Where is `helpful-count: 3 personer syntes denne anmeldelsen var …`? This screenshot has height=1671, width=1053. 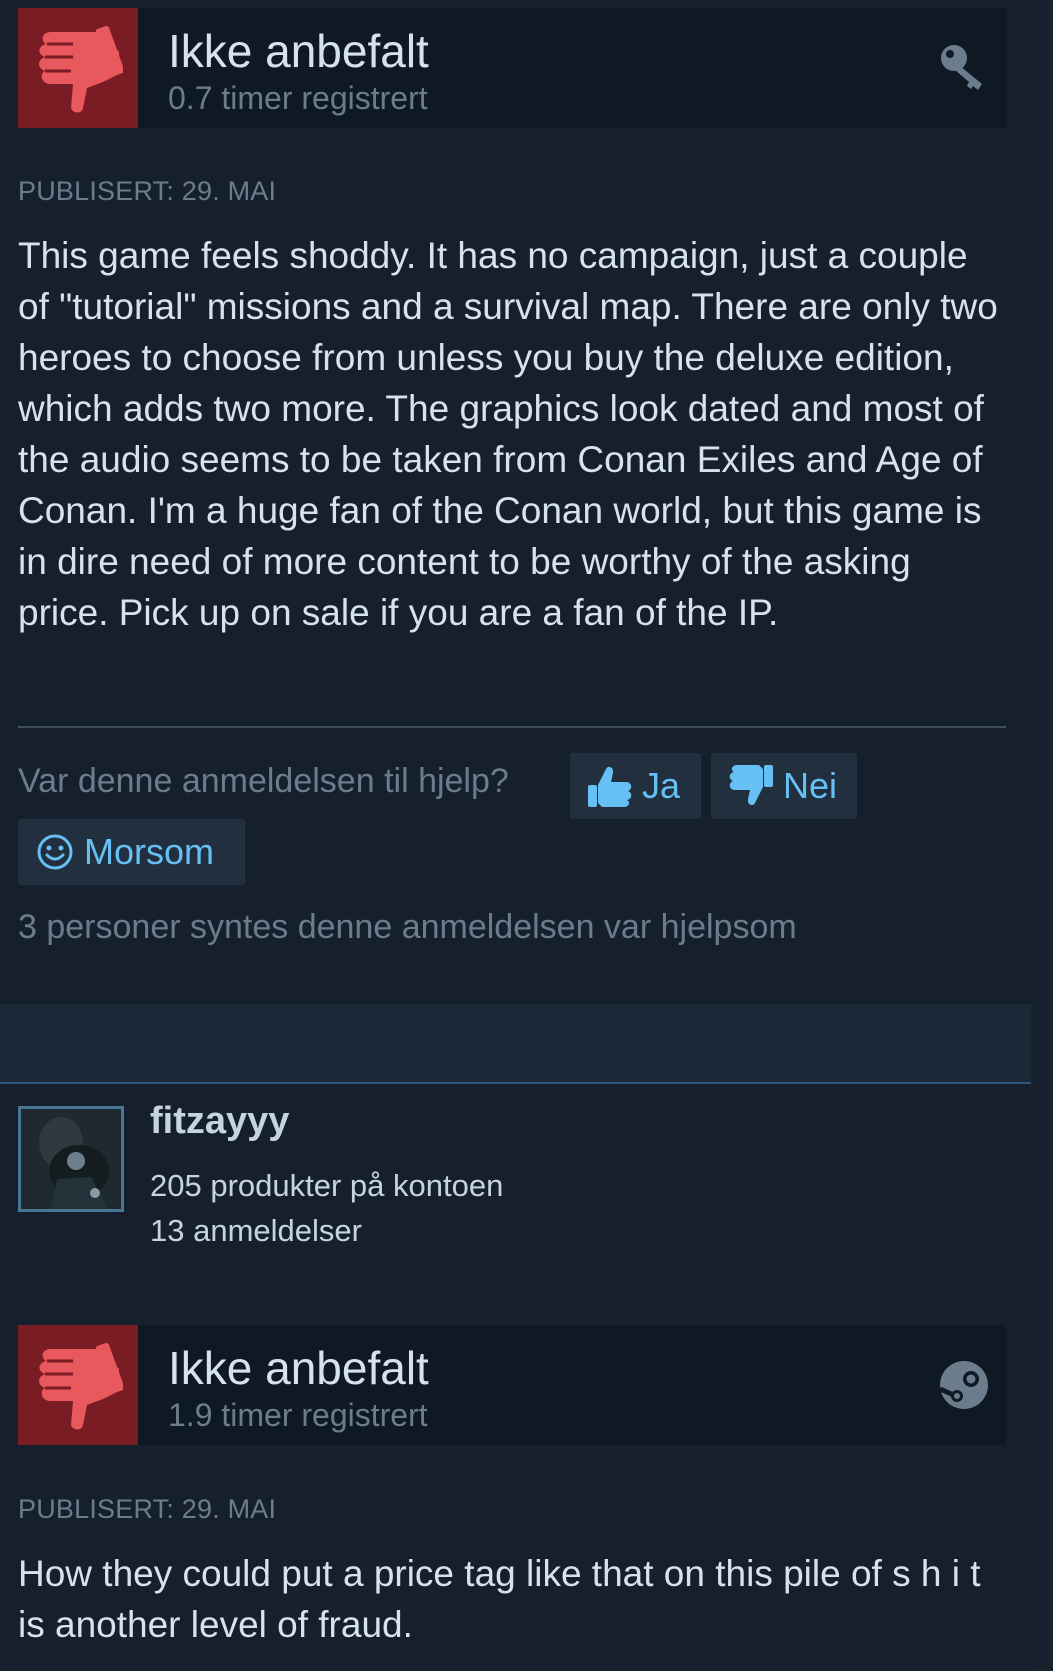
helpful-count: 3 personer syntes denne anmeldelsen var … is located at coordinates (407, 927).